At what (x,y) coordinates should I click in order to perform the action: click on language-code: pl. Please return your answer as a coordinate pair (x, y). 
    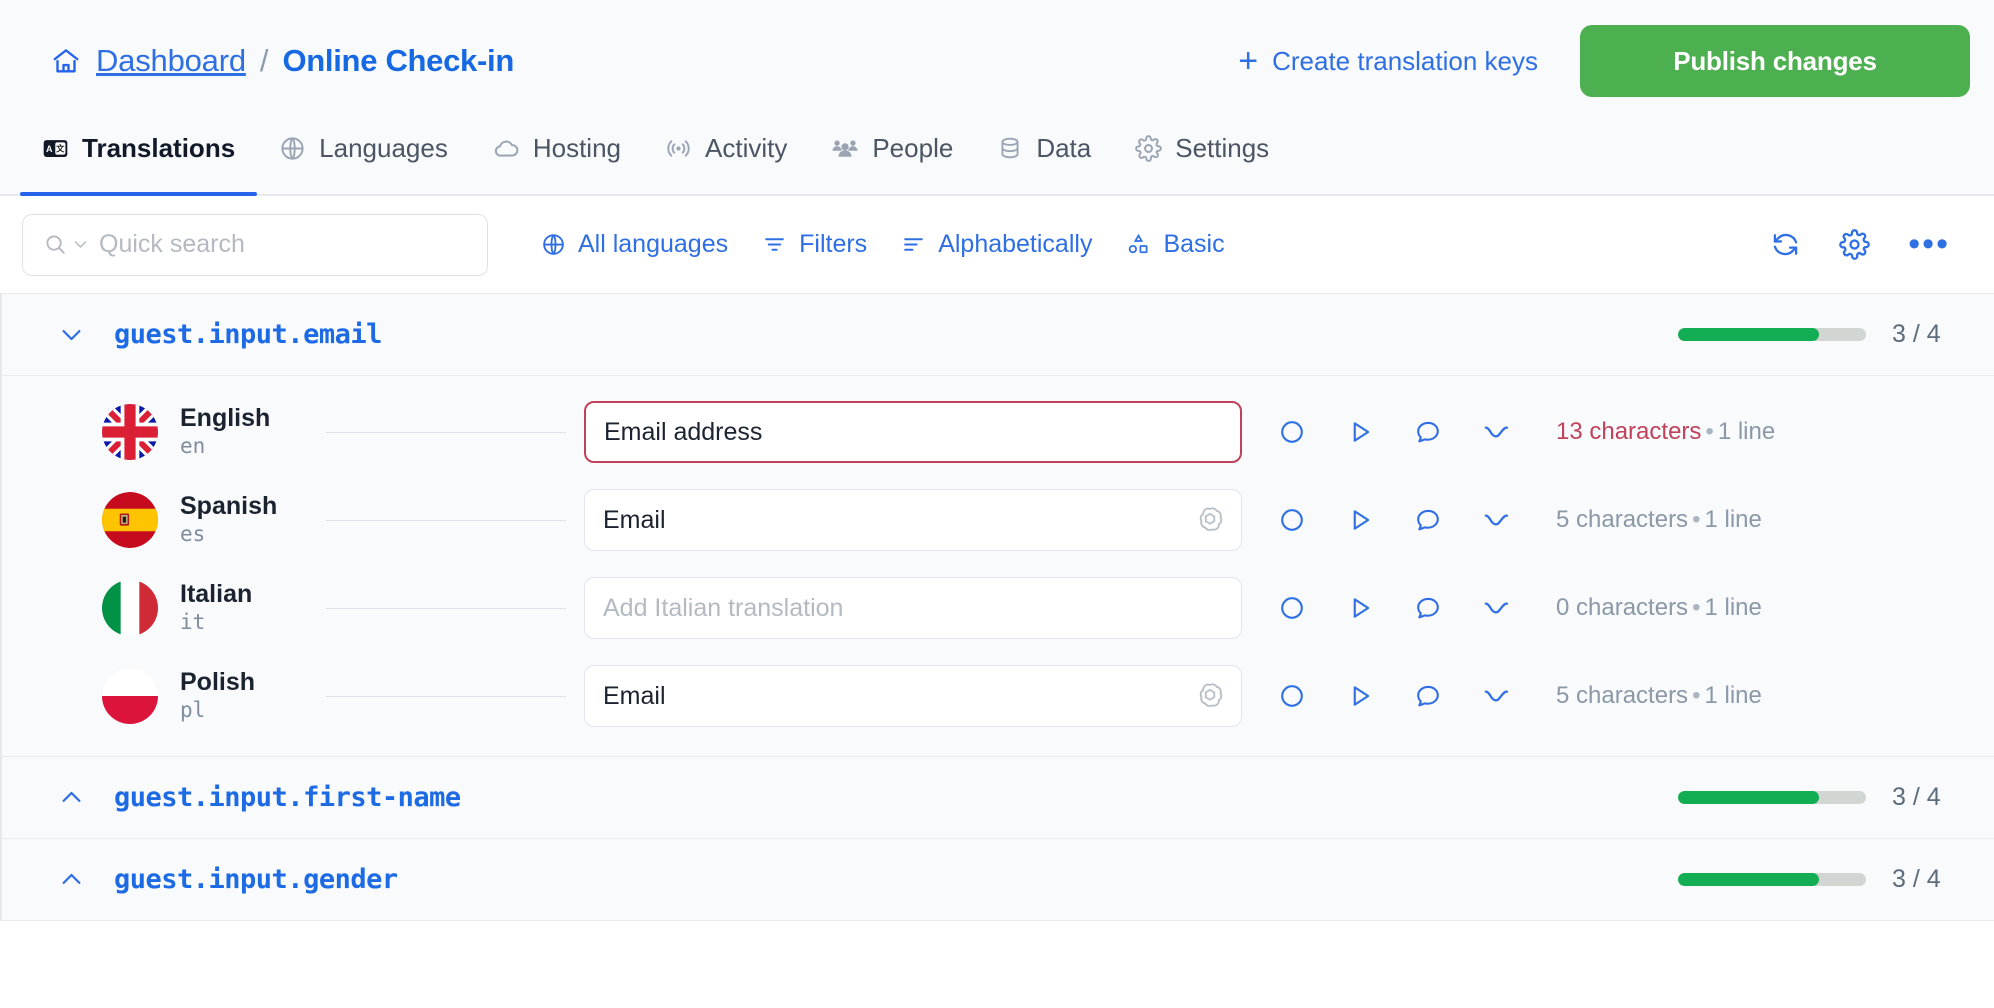
    Looking at the image, I should click on (193, 709).